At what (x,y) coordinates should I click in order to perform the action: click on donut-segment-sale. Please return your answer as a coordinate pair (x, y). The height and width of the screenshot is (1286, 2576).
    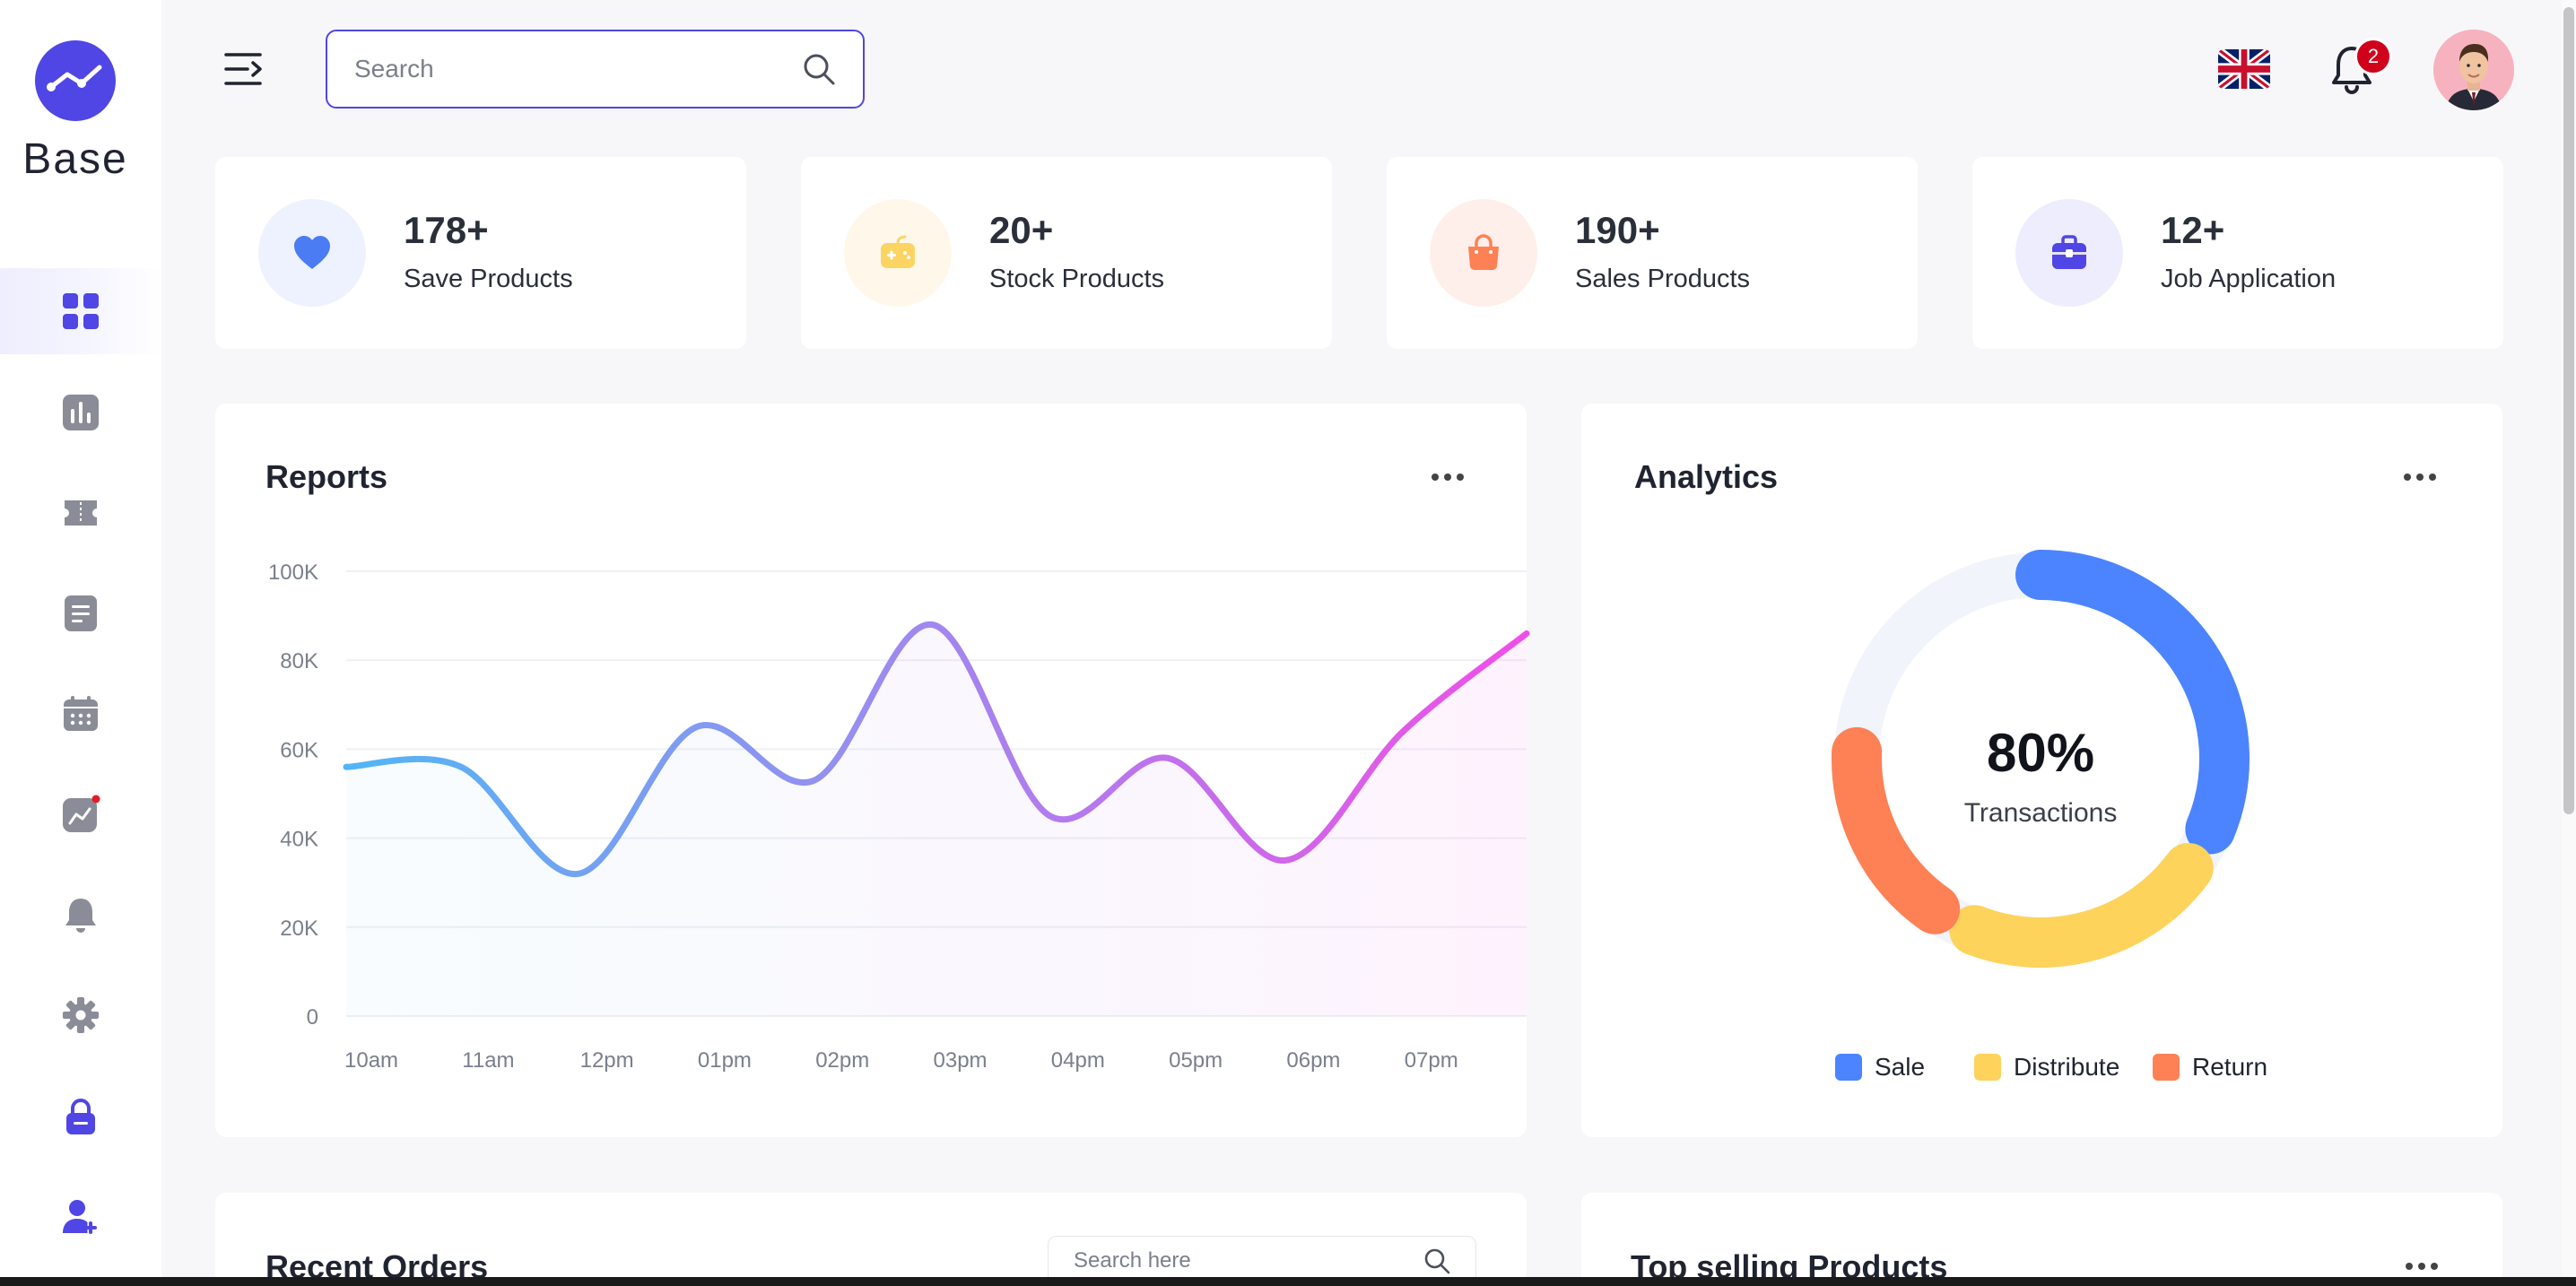
    Looking at the image, I should click on (2132, 702).